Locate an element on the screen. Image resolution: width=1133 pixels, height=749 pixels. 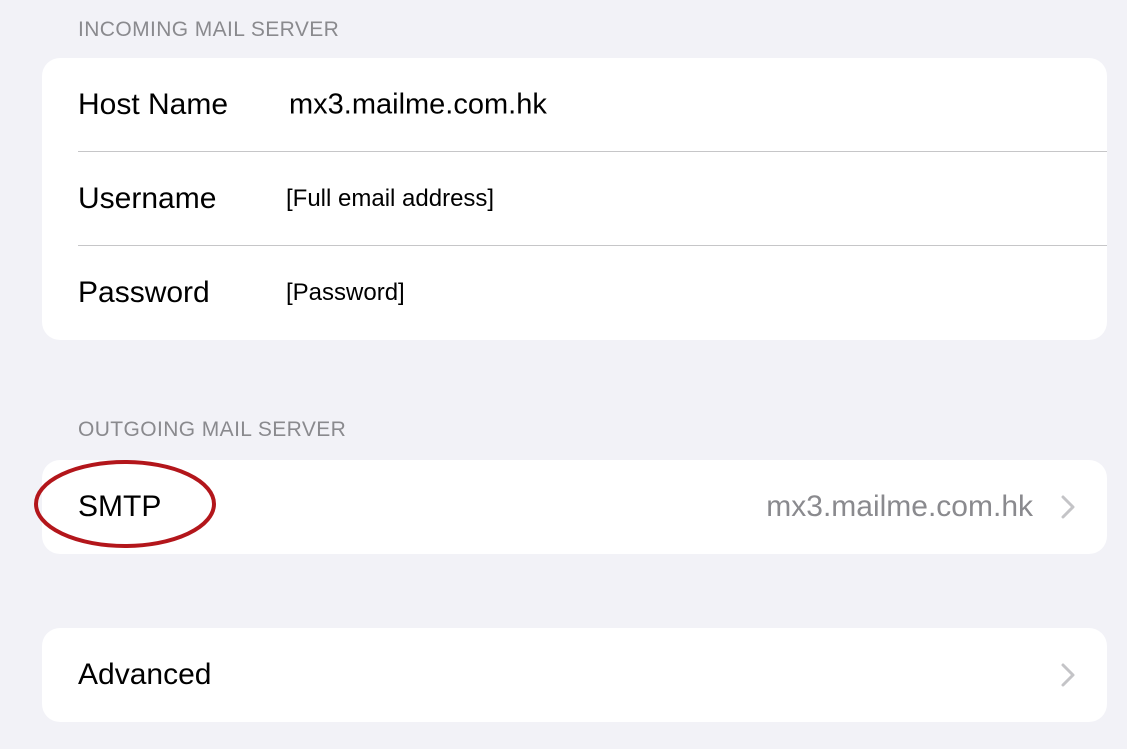
password-field: [Password] is located at coordinates (345, 293).